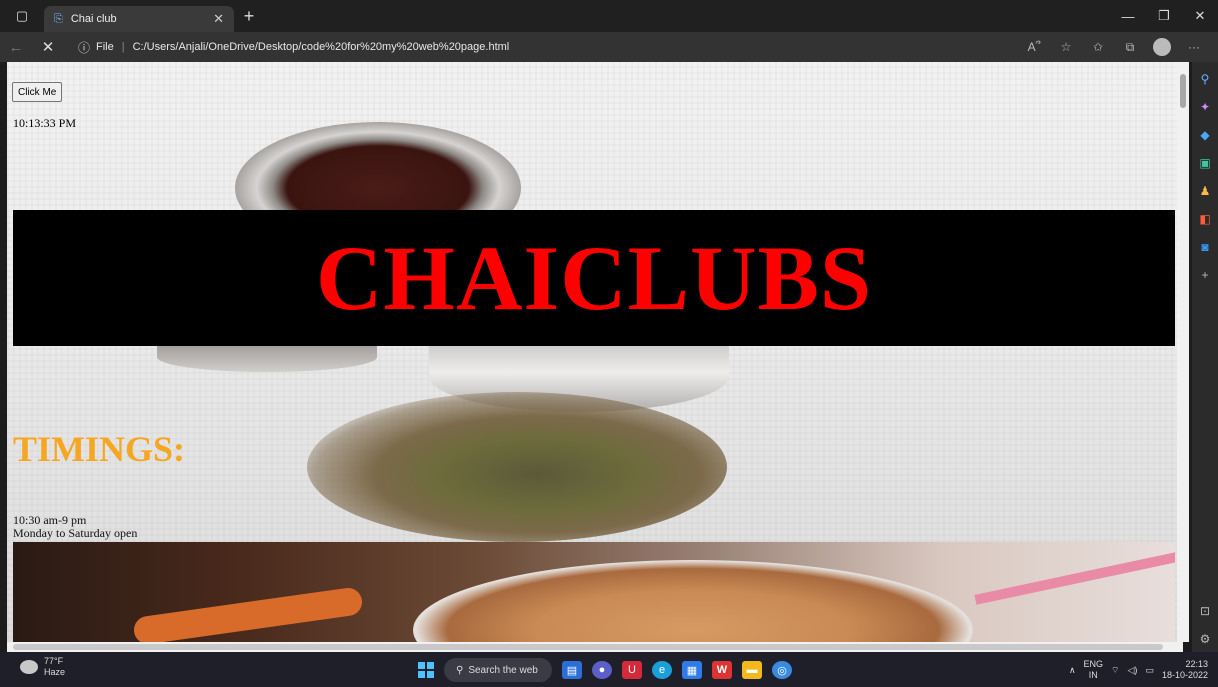 This screenshot has height=687, width=1218. Describe the element at coordinates (1205, 247) in the screenshot. I see `outlook-icon: ◙` at that location.